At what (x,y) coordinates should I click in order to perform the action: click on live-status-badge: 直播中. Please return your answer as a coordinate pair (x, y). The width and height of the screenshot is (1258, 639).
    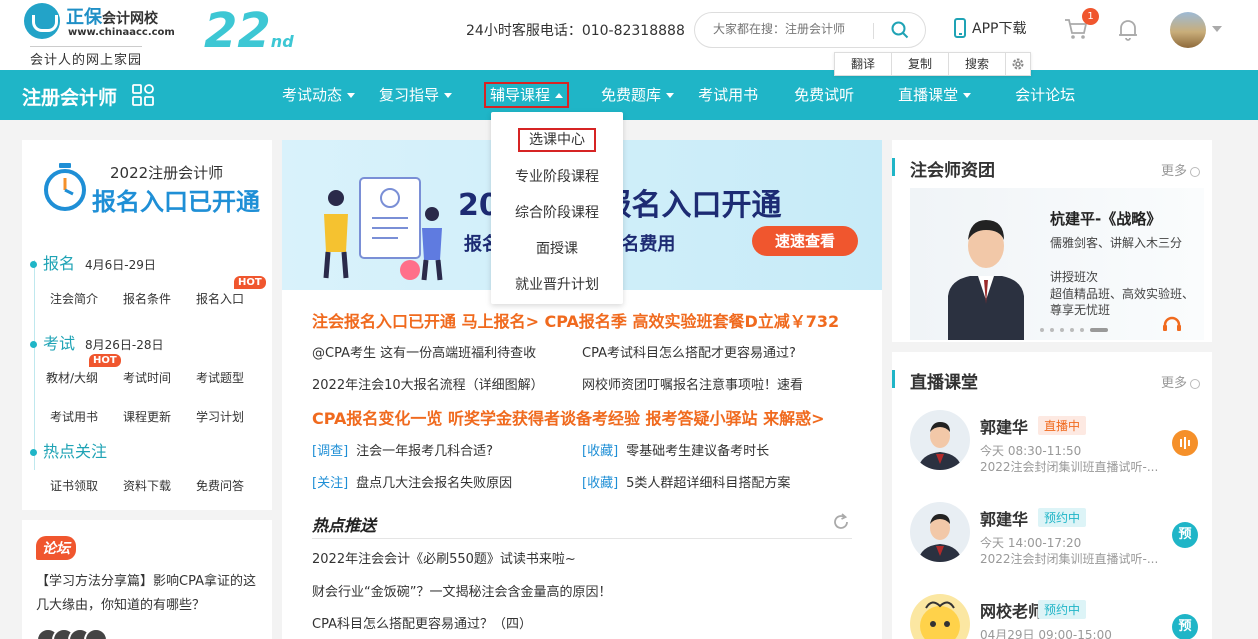
    Looking at the image, I should click on (1062, 425).